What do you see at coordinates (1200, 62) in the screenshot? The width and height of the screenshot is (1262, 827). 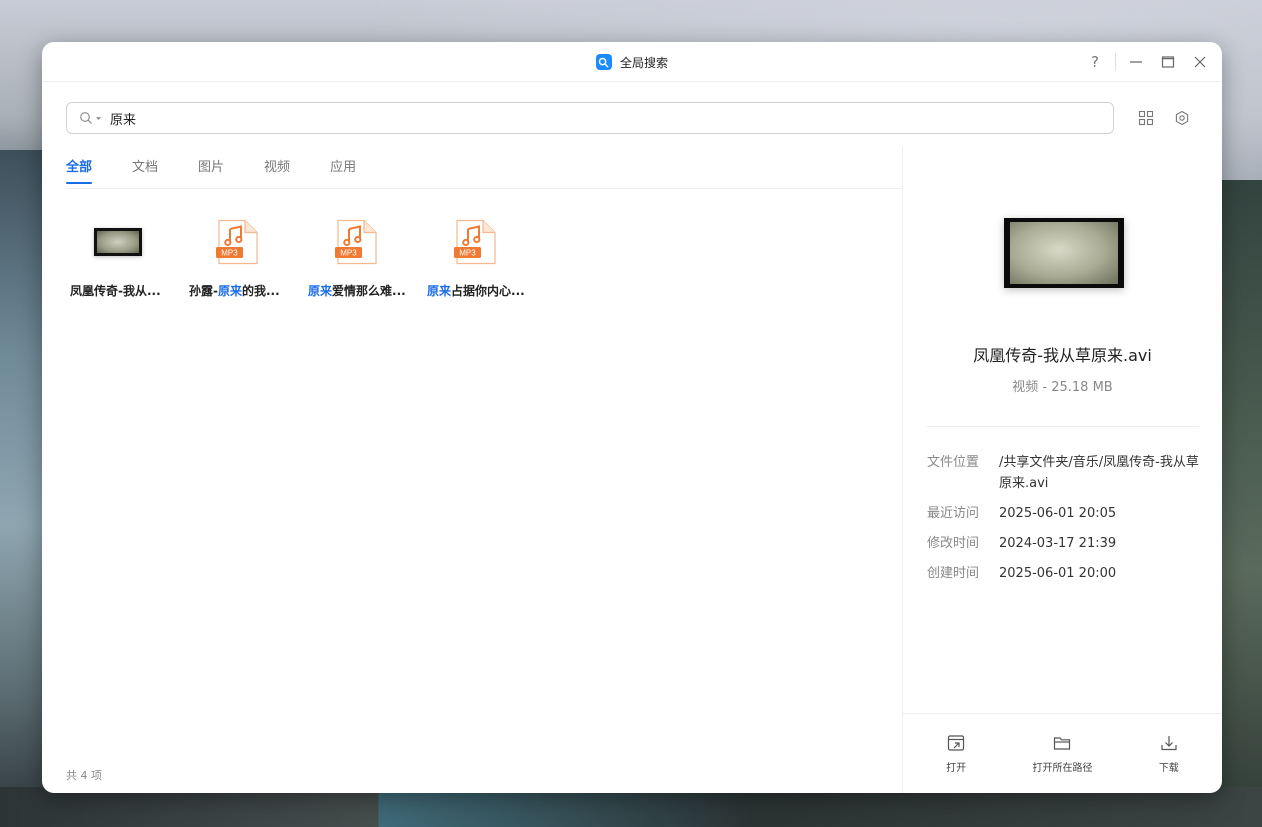 I see `close-icon` at bounding box center [1200, 62].